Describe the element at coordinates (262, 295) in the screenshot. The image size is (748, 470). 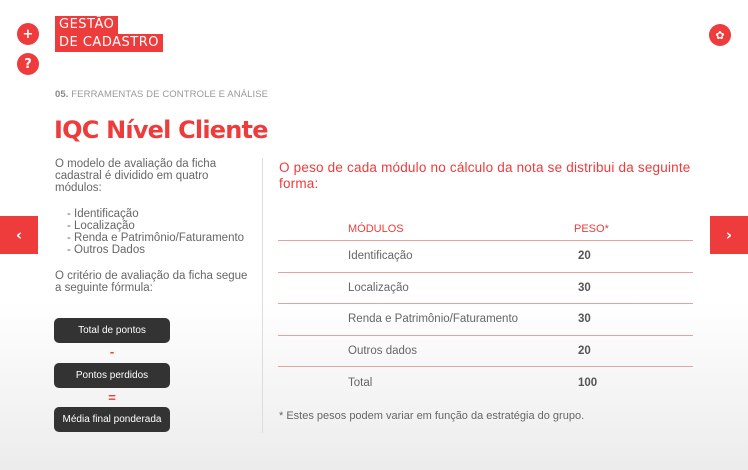
I see `column-divider` at that location.